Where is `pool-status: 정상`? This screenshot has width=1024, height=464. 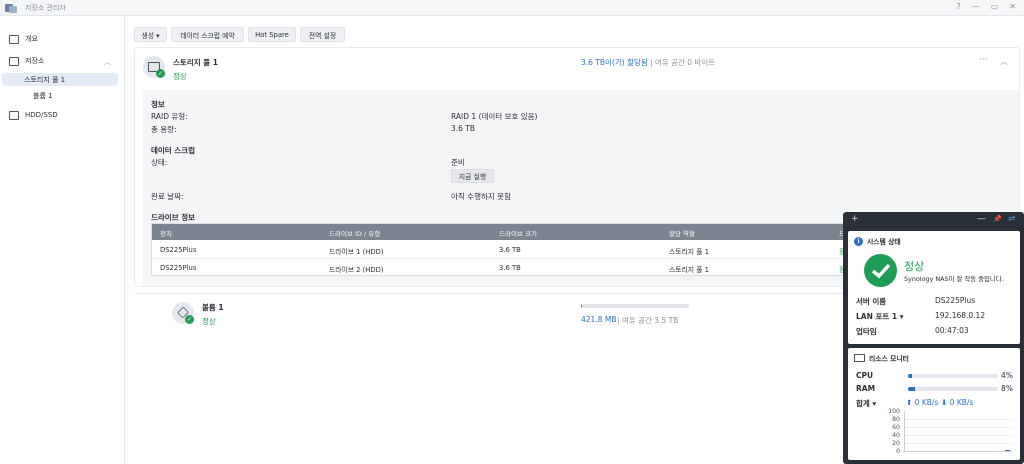 pool-status: 정상 is located at coordinates (180, 76).